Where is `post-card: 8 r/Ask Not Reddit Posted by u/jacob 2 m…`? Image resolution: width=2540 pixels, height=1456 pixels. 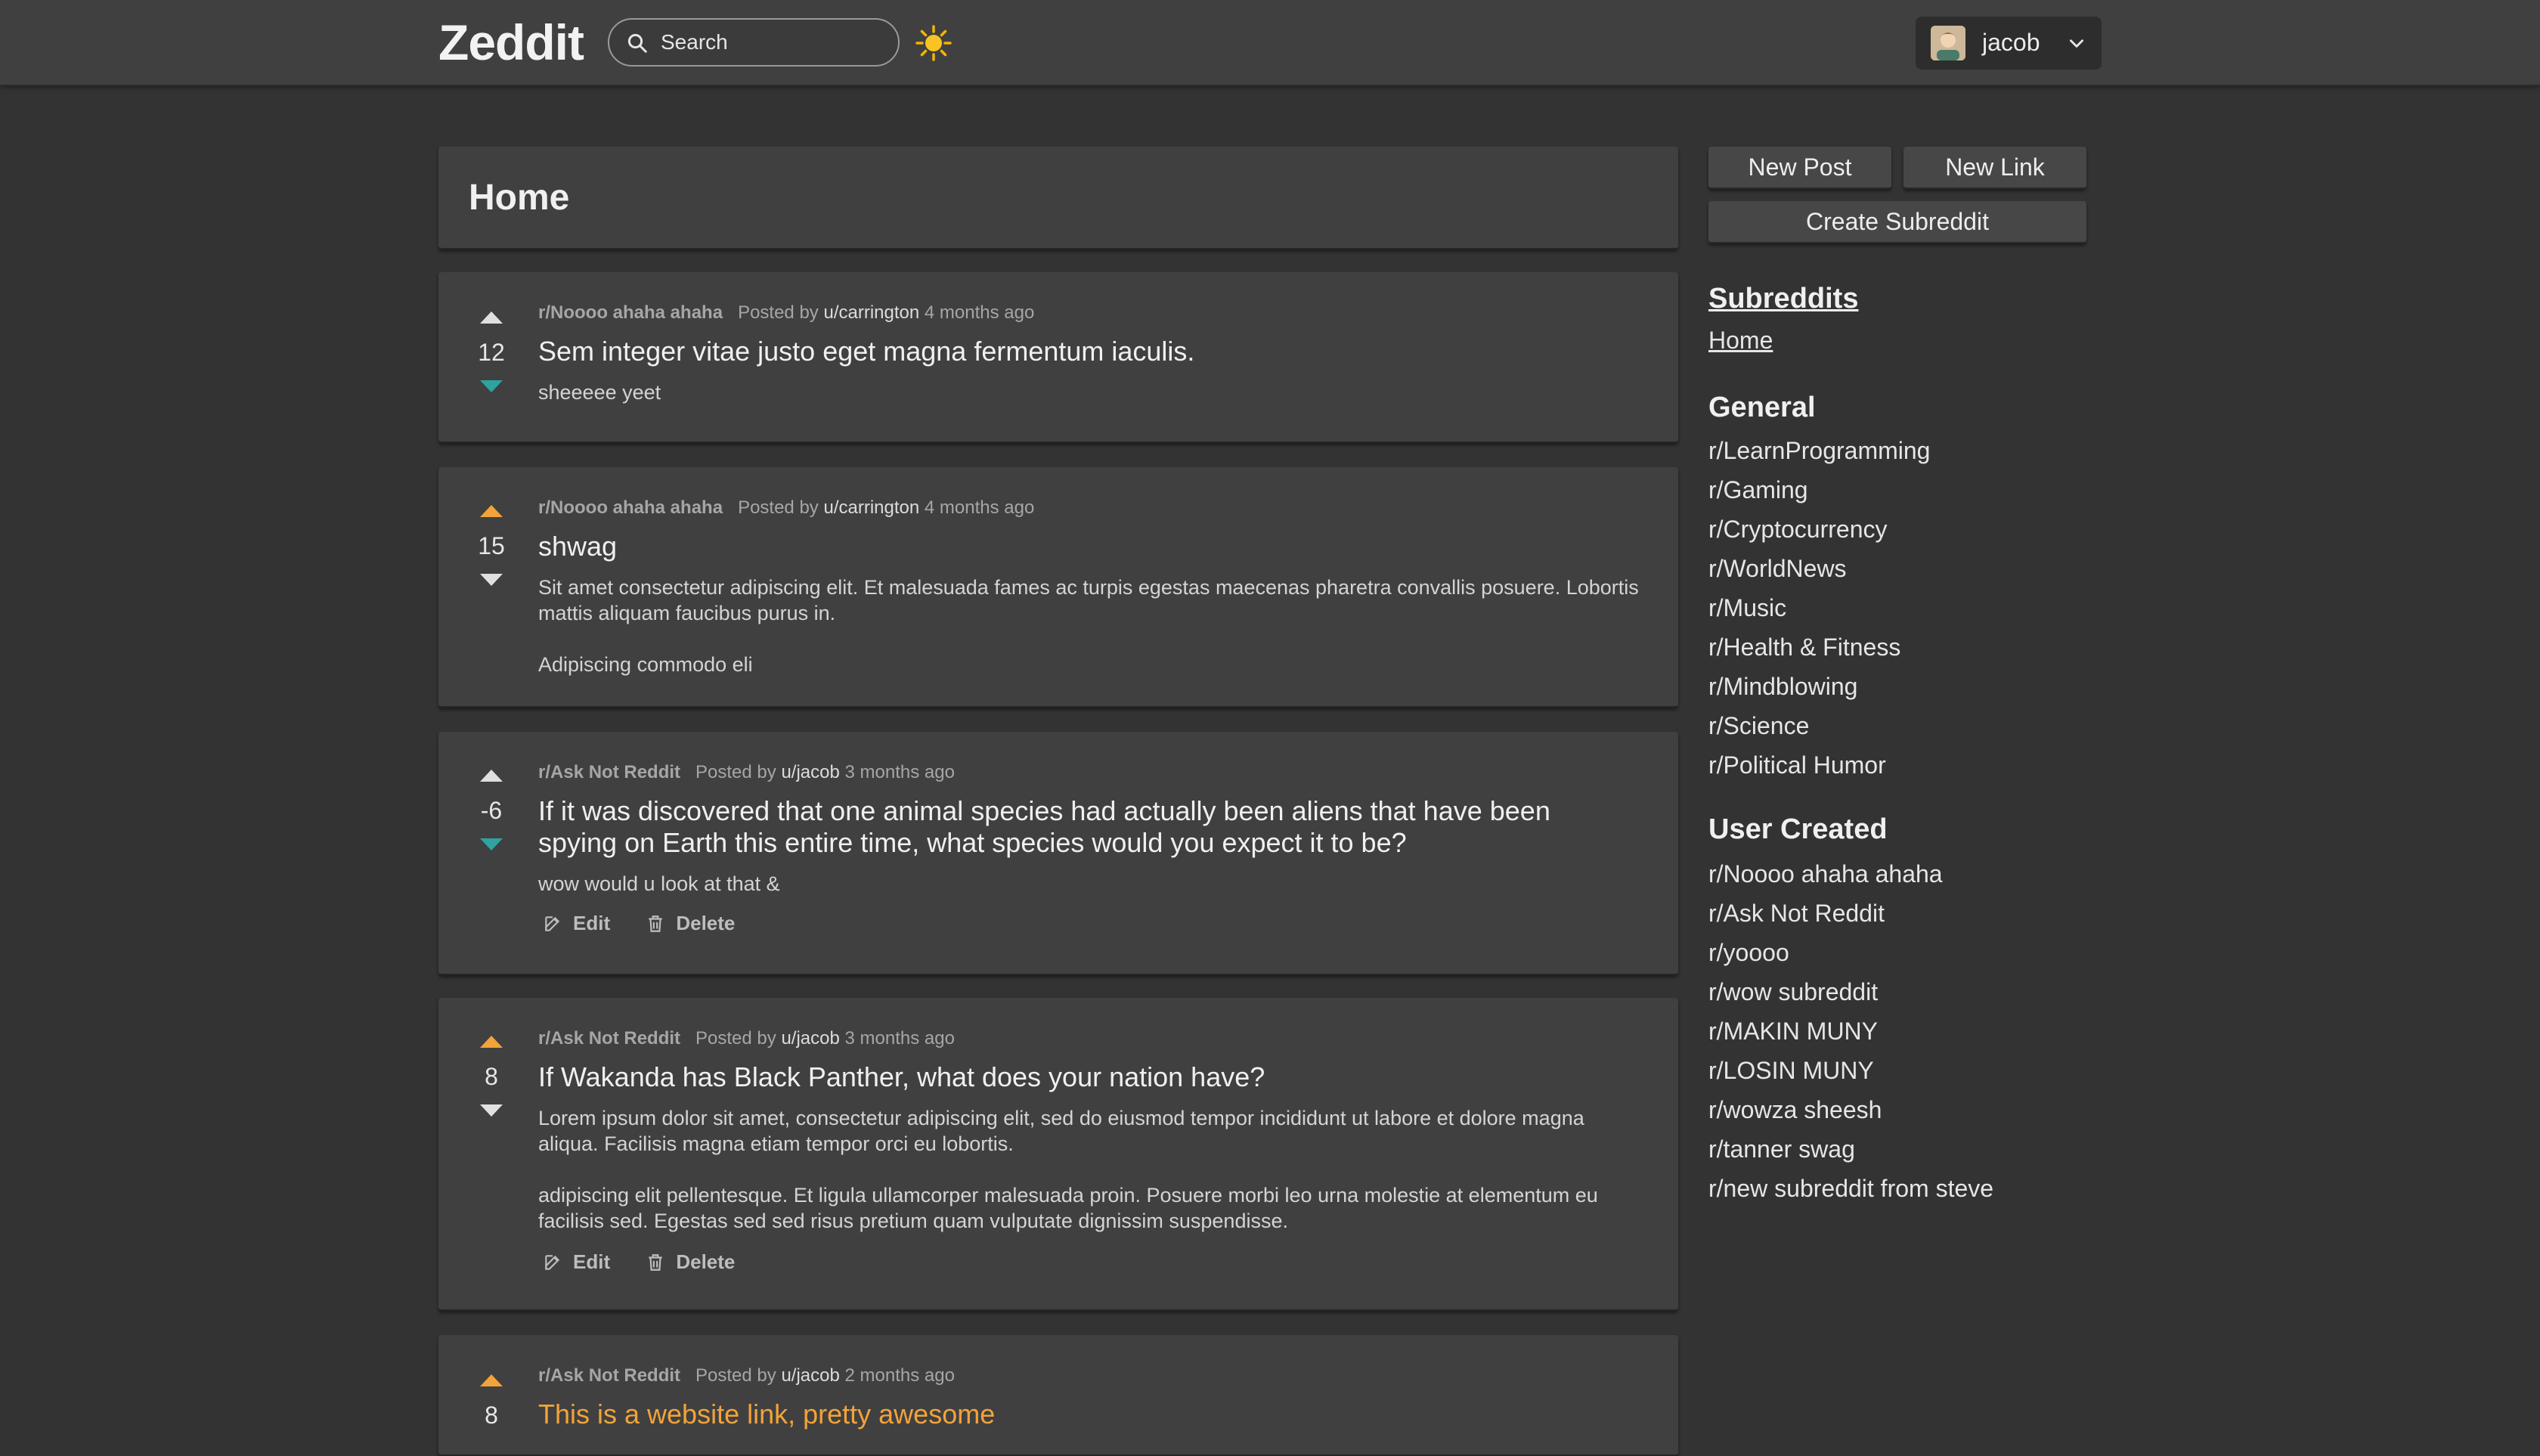
post-card: 8 r/Ask Not Reddit Posted by u/jacob 2 m… is located at coordinates (1058, 1395).